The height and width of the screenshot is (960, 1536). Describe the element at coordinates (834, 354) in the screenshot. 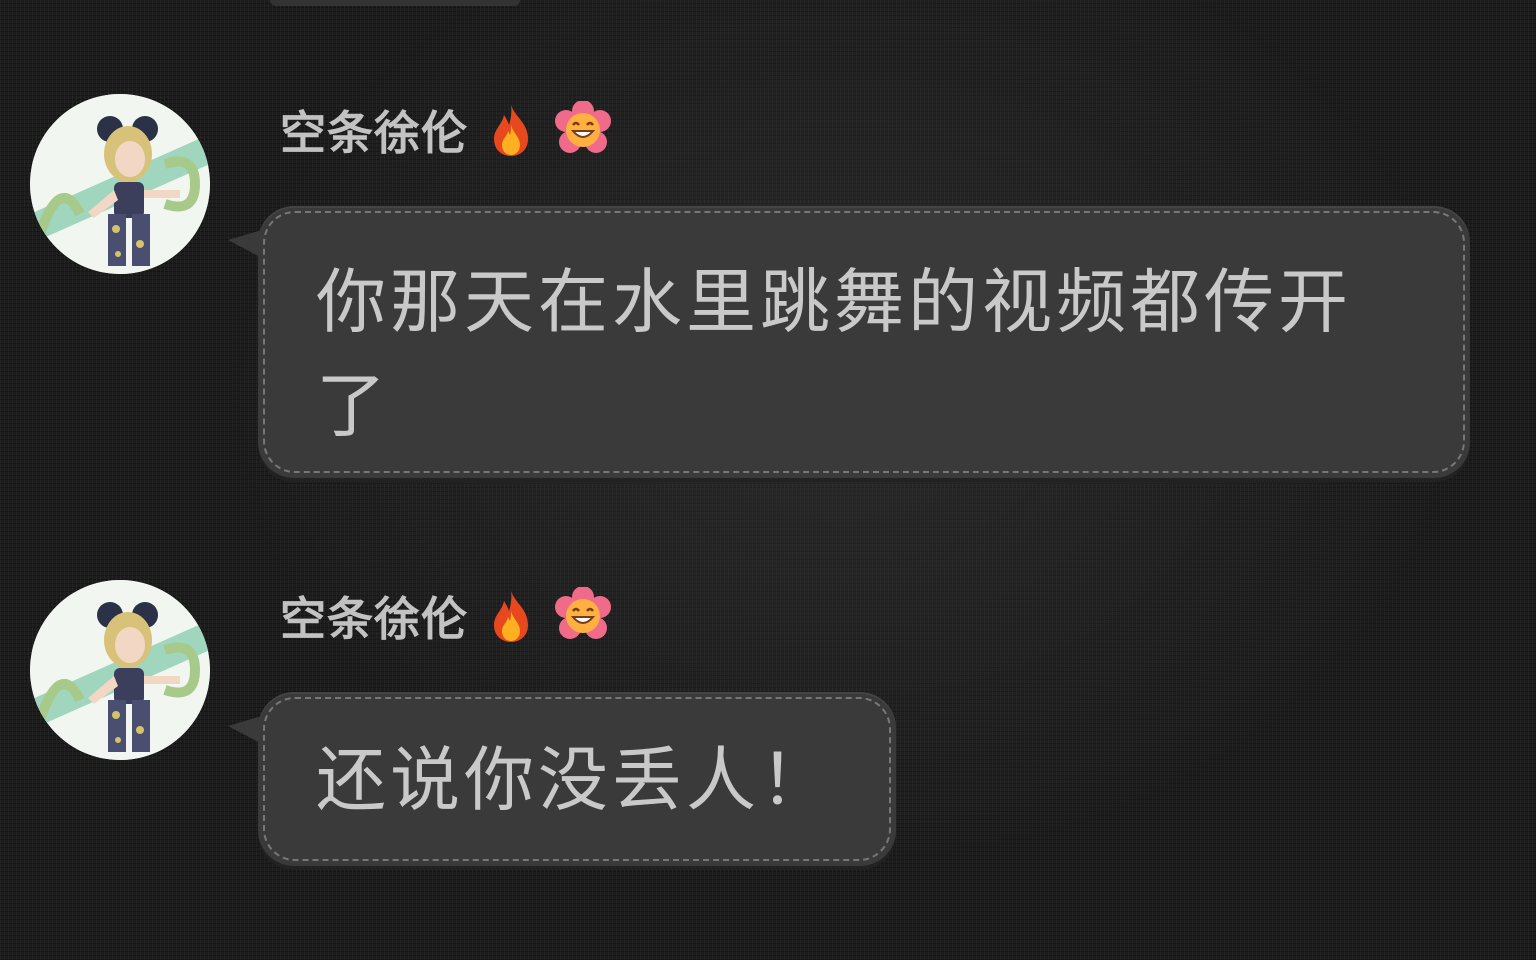

I see `message-text: 你那天在水里跳舞的视频都传开了` at that location.